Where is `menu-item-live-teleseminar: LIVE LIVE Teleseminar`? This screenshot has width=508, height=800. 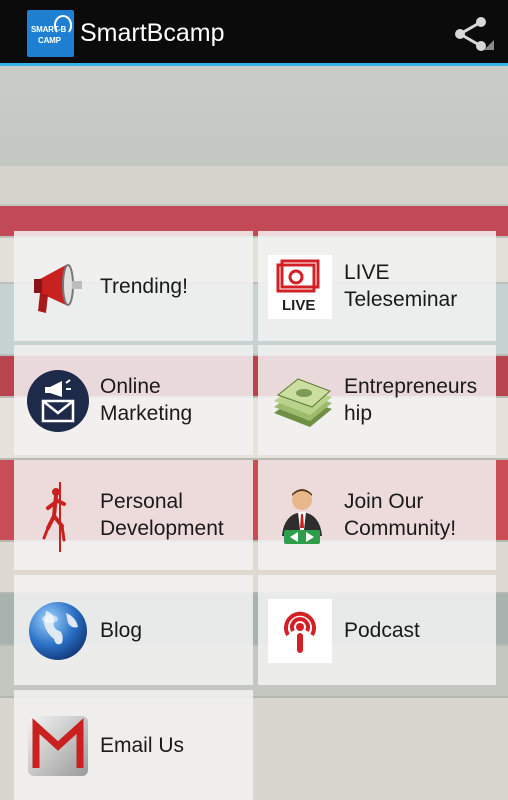 menu-item-live-teleseminar: LIVE LIVE Teleseminar is located at coordinates (377, 286).